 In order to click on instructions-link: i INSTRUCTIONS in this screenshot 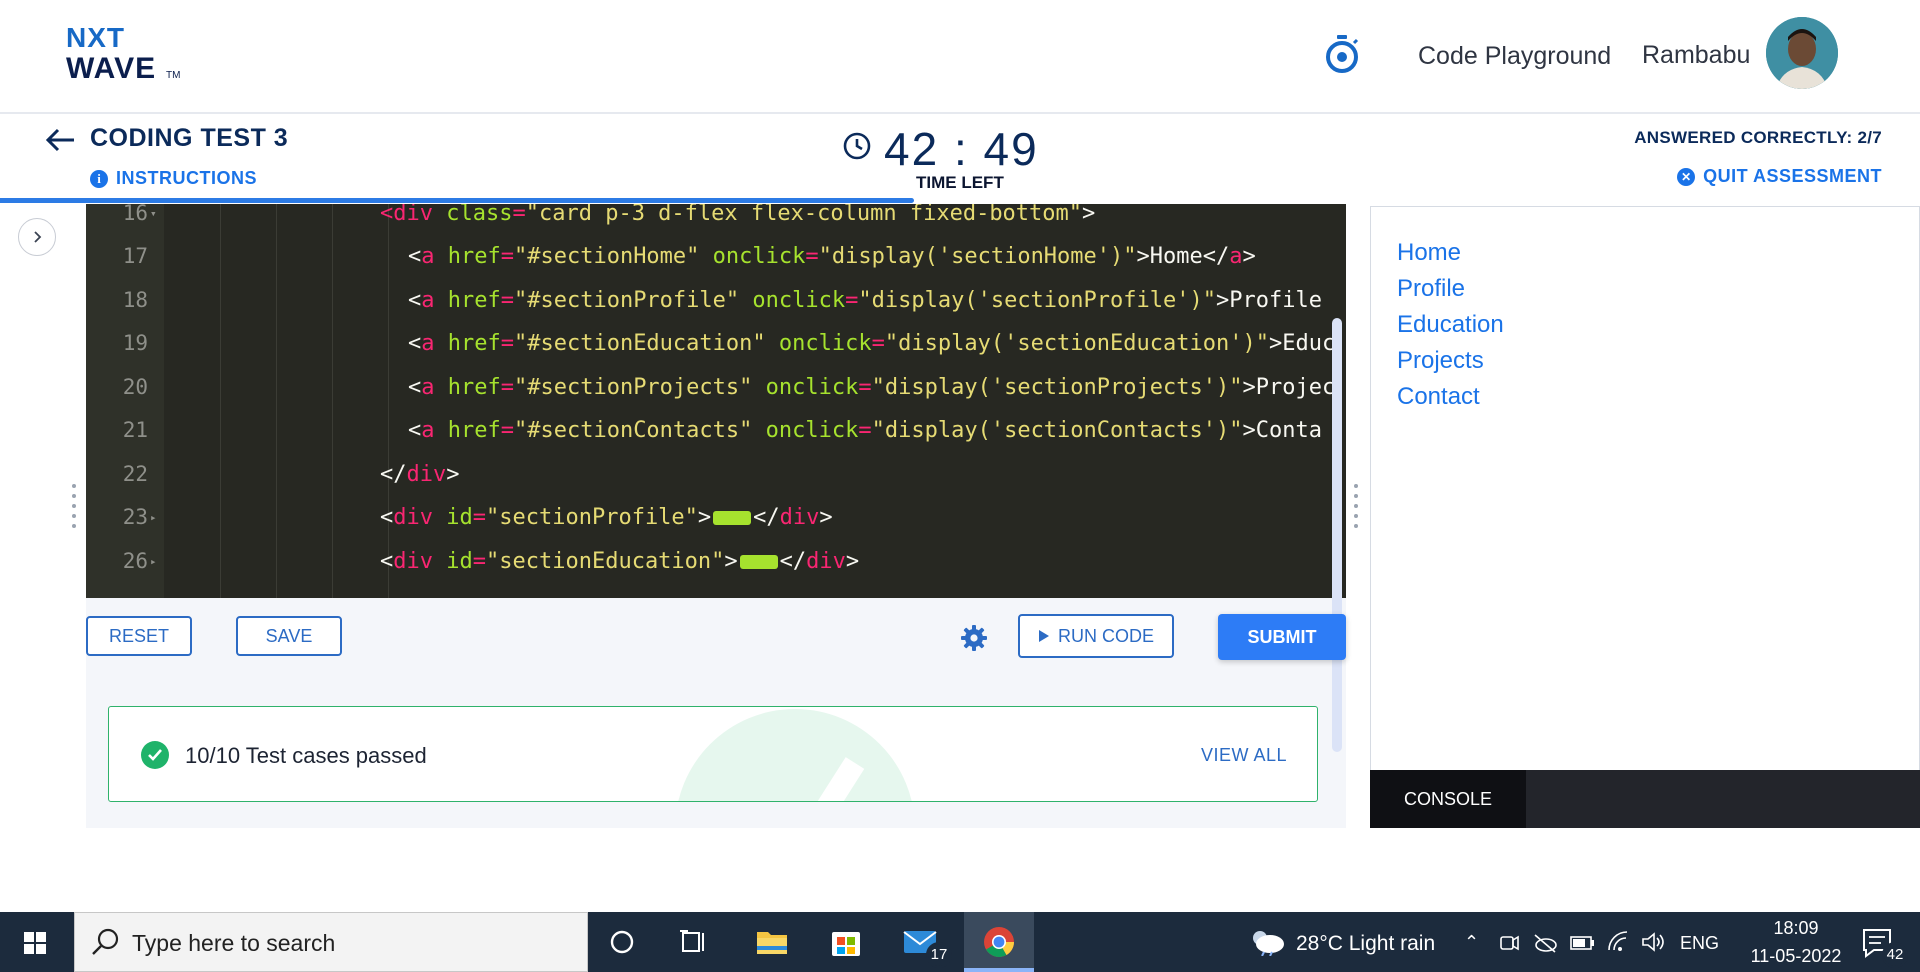, I will do `click(173, 178)`.